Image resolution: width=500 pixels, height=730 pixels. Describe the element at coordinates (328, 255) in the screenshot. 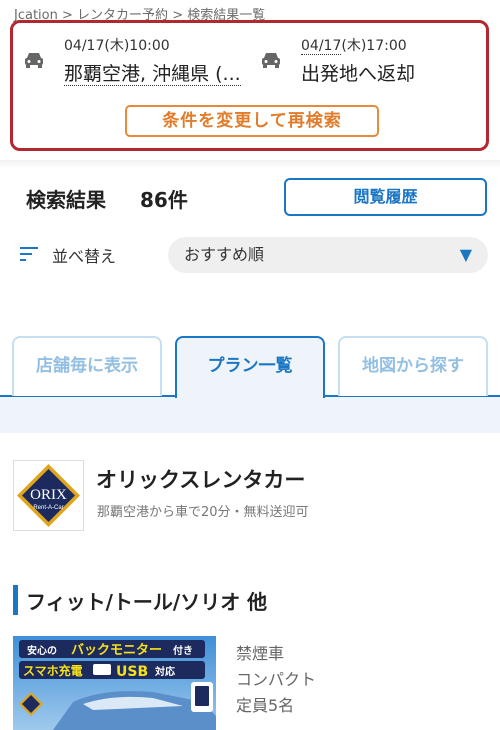

I see `sort-select: おすすめ順 ▼` at that location.